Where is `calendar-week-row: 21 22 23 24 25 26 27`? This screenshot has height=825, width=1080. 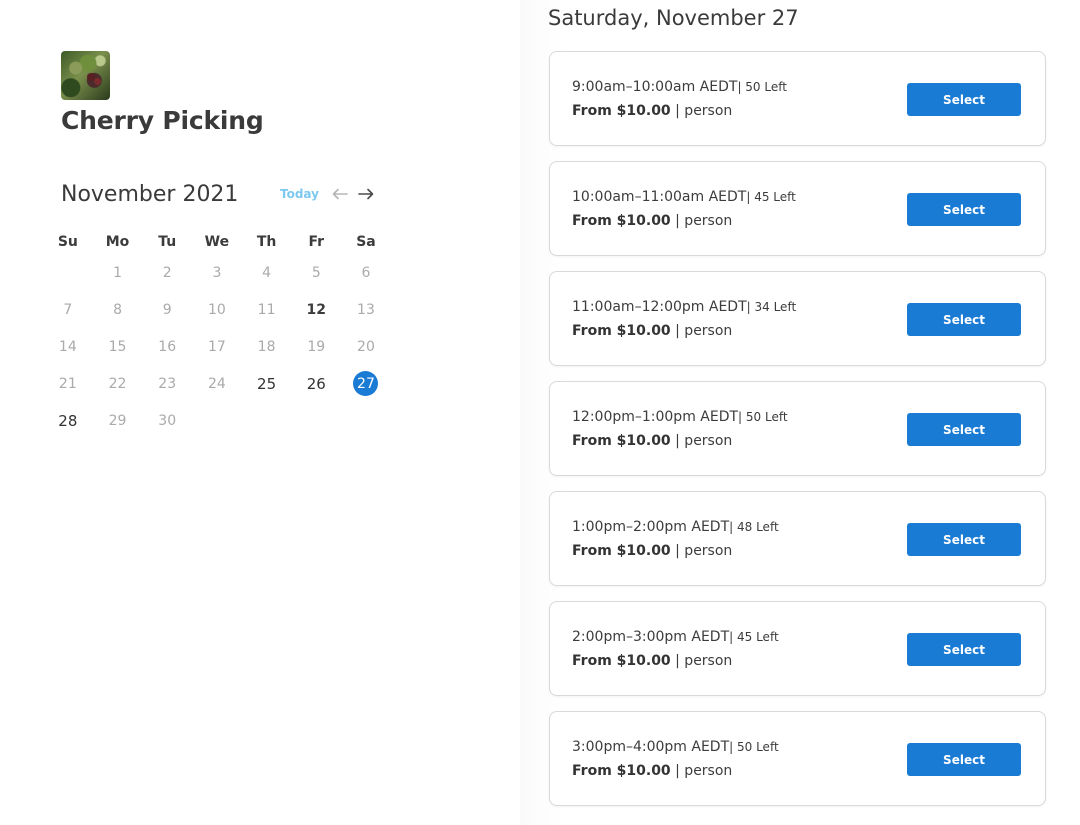 calendar-week-row: 21 22 23 24 25 26 27 is located at coordinates (217, 383).